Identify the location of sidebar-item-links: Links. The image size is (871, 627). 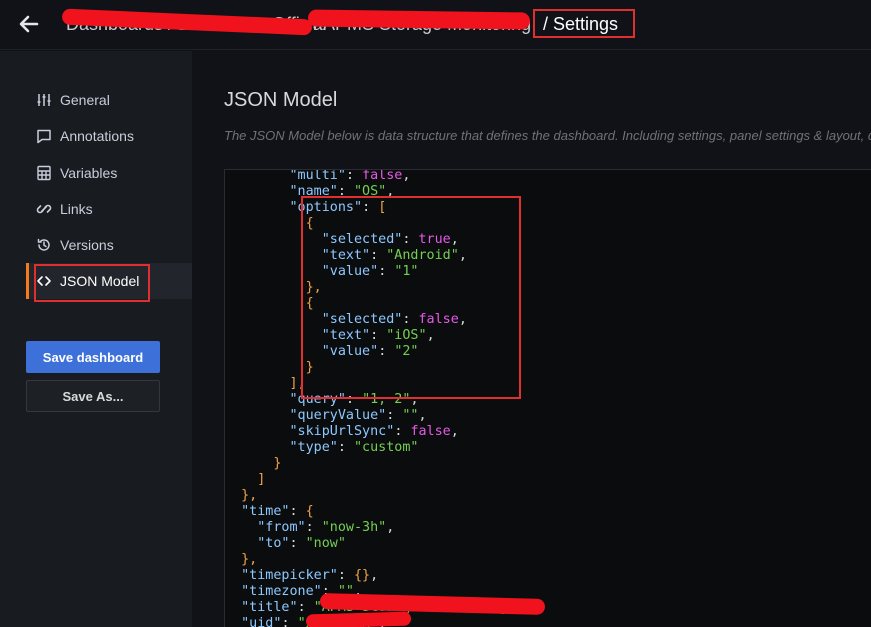
(109, 209).